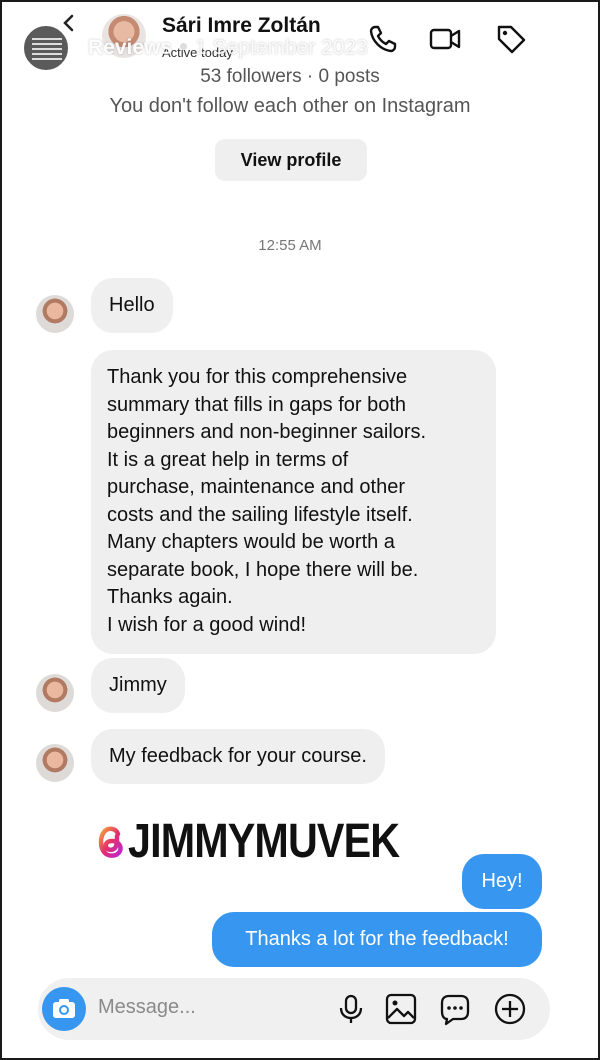  I want to click on message-text: My feedback for your course., so click(238, 755).